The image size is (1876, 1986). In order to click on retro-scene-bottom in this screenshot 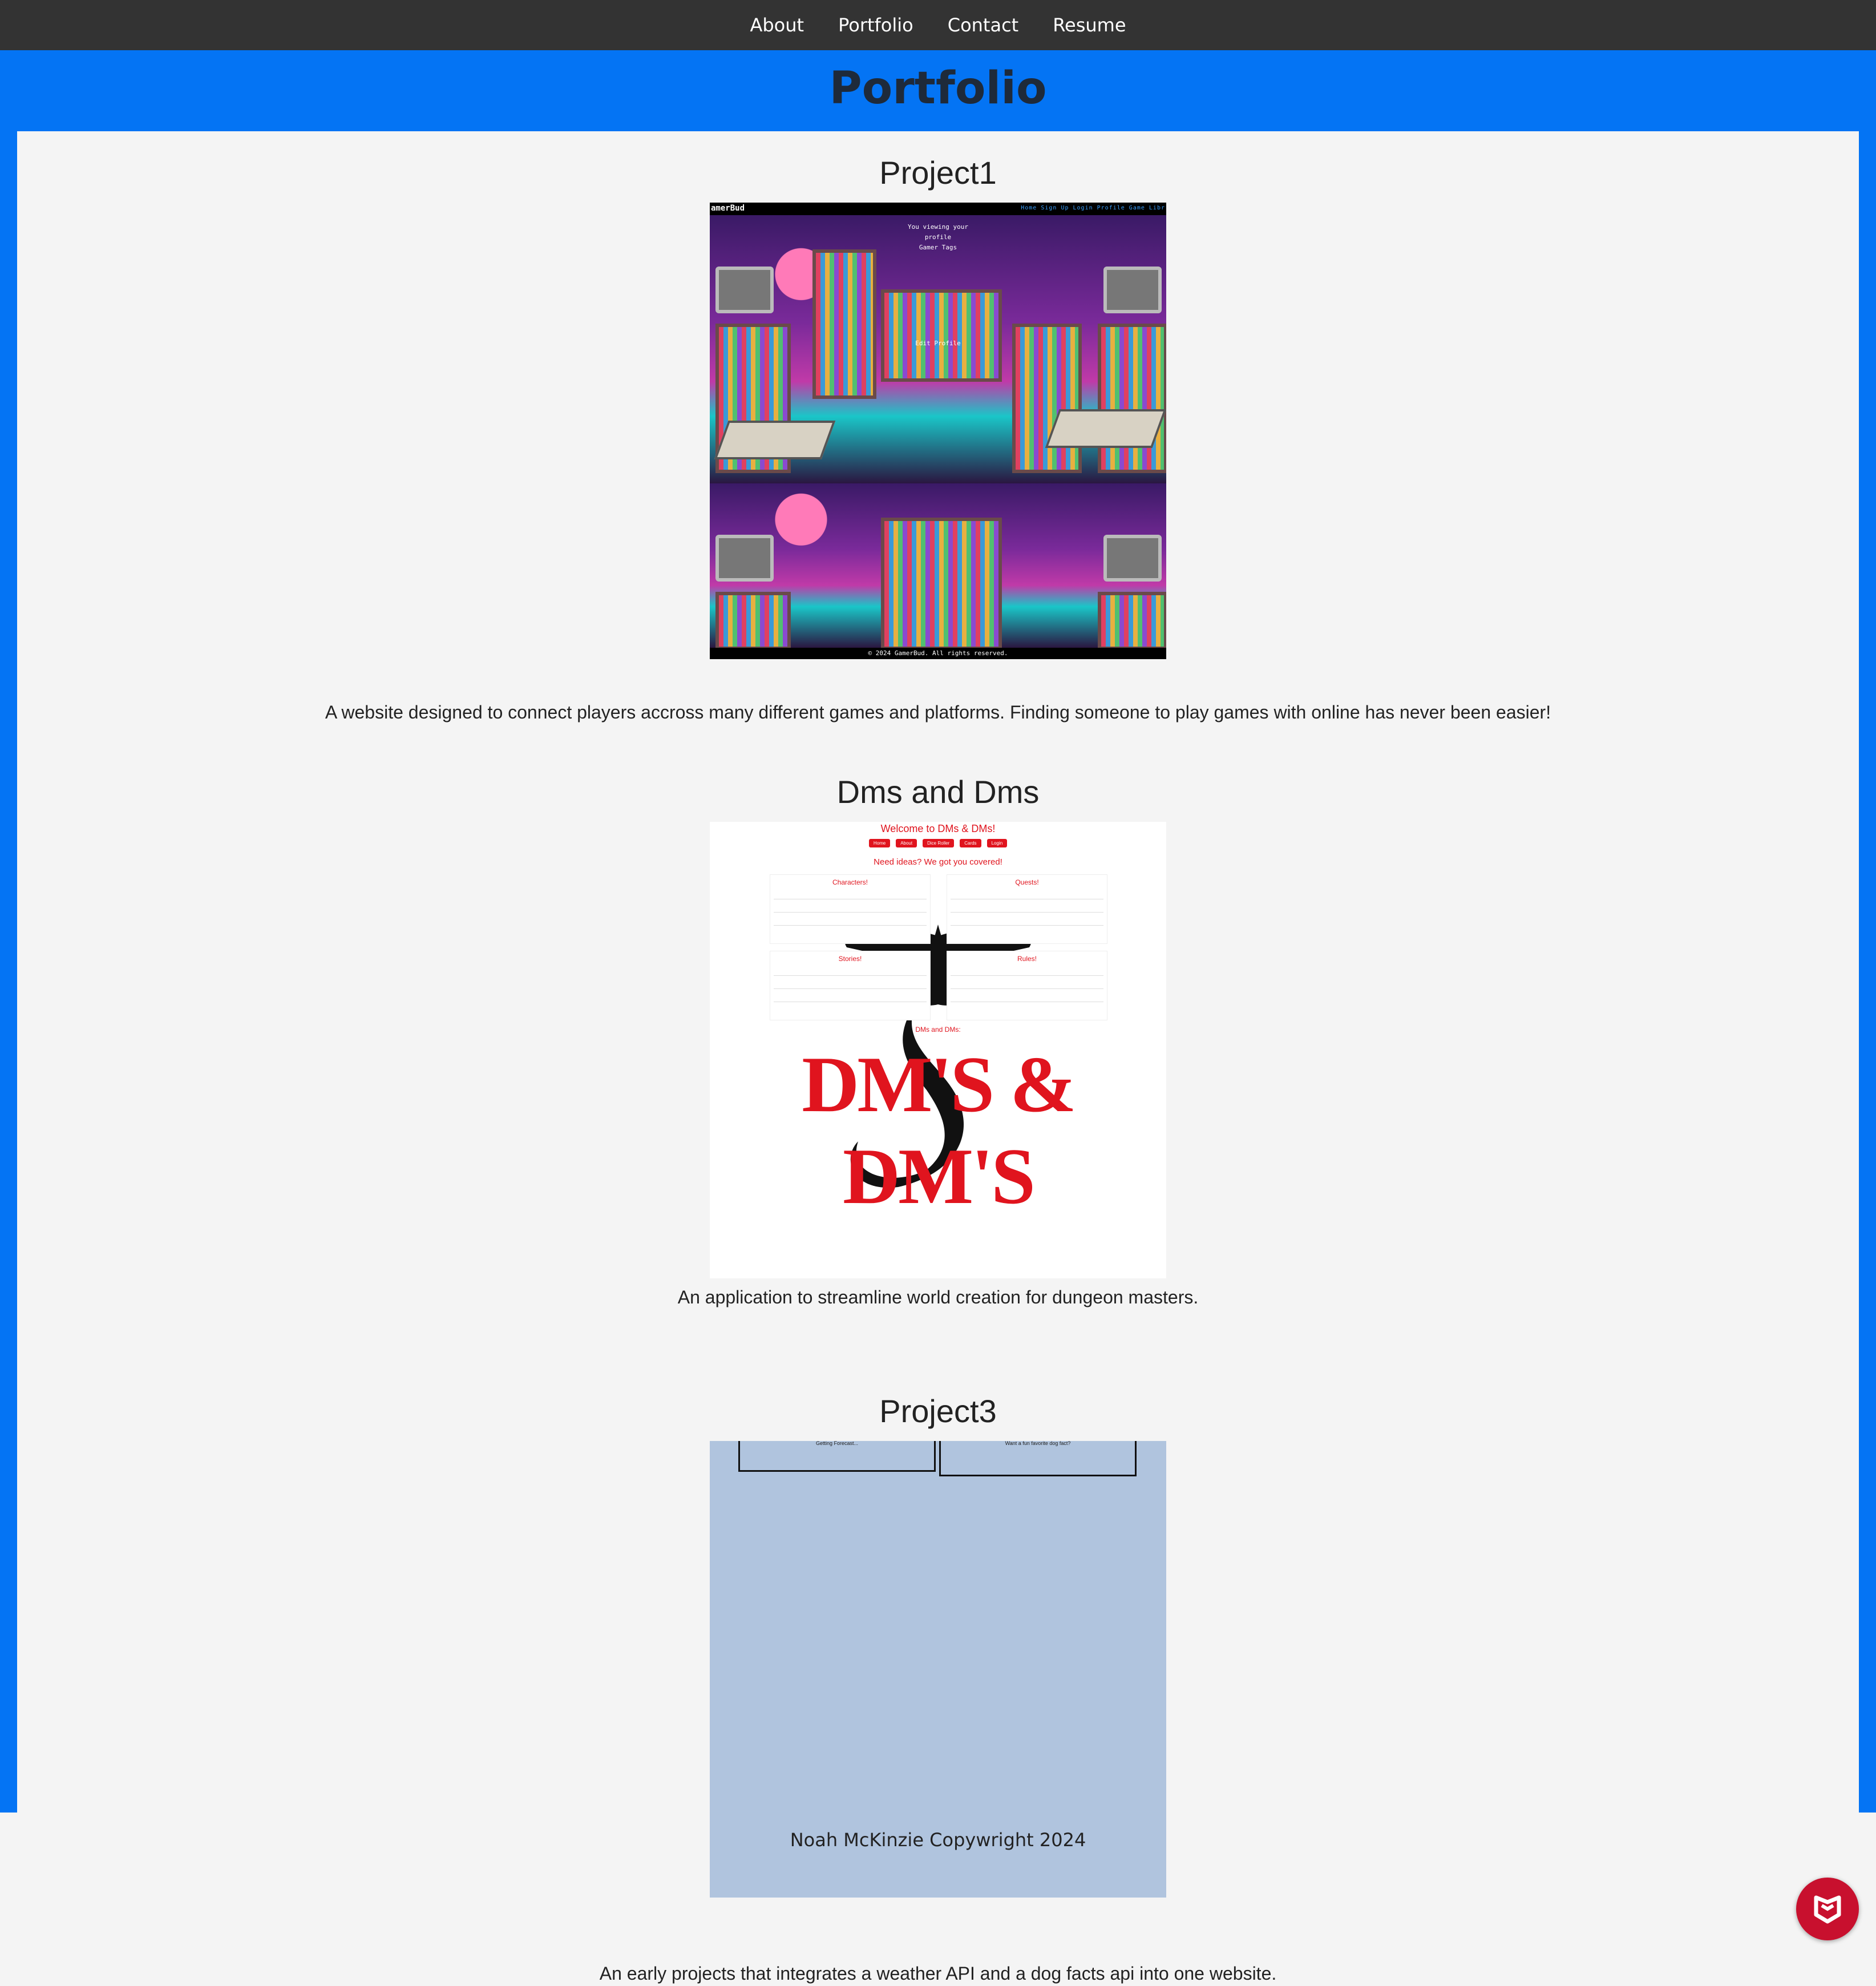, I will do `click(938, 566)`.